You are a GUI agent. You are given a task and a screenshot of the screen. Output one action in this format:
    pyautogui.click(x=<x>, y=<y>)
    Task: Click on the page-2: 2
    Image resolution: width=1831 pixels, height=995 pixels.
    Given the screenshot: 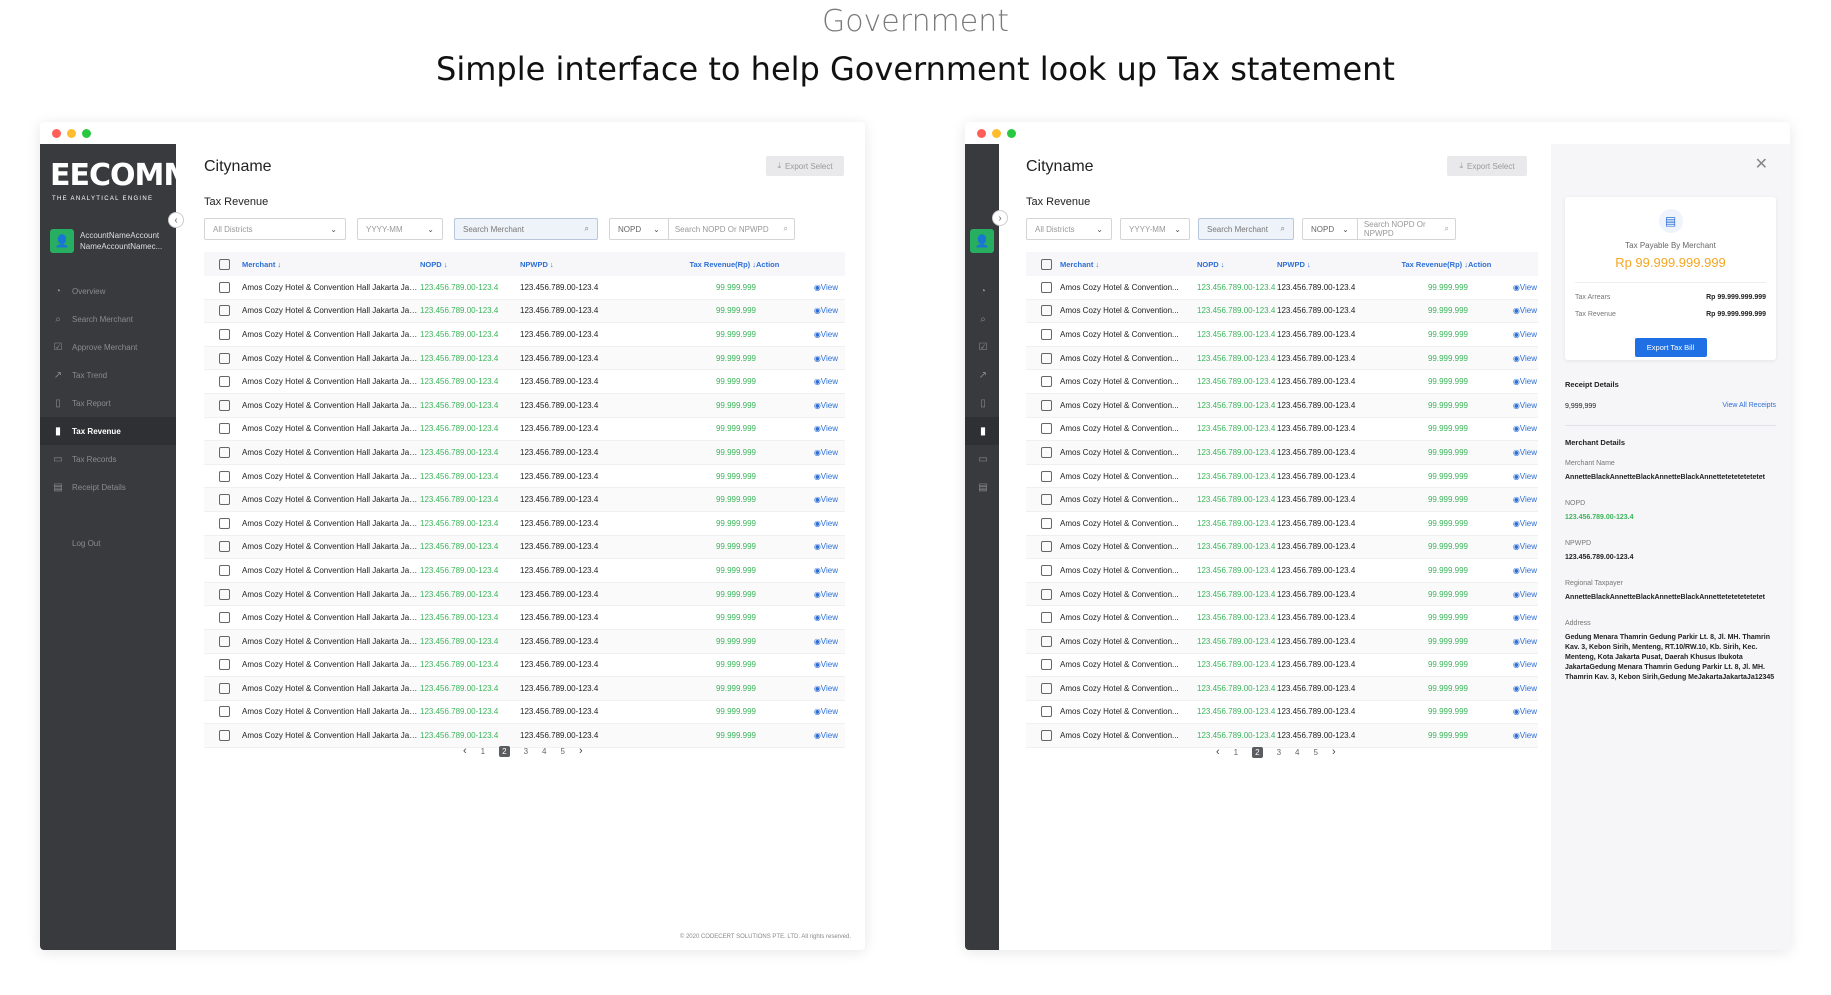 What is the action you would take?
    pyautogui.click(x=504, y=751)
    